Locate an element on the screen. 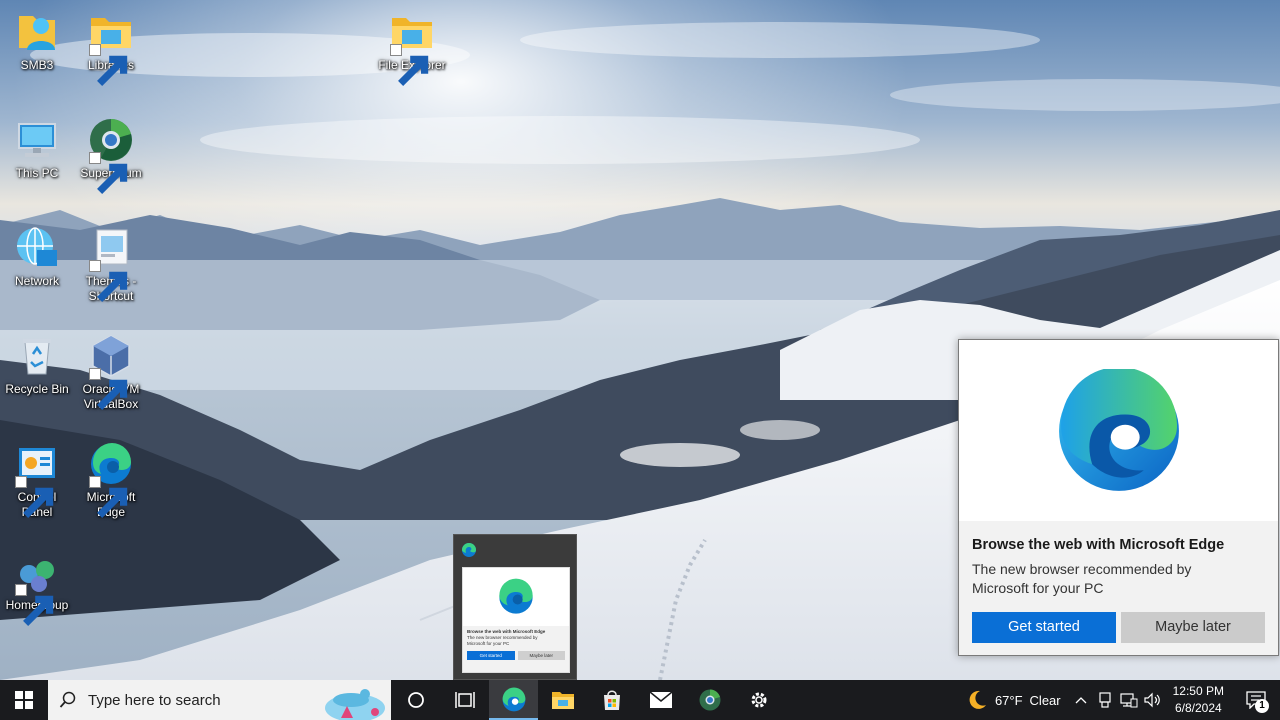  maybe-later-button: Maybe later is located at coordinates (1193, 627).